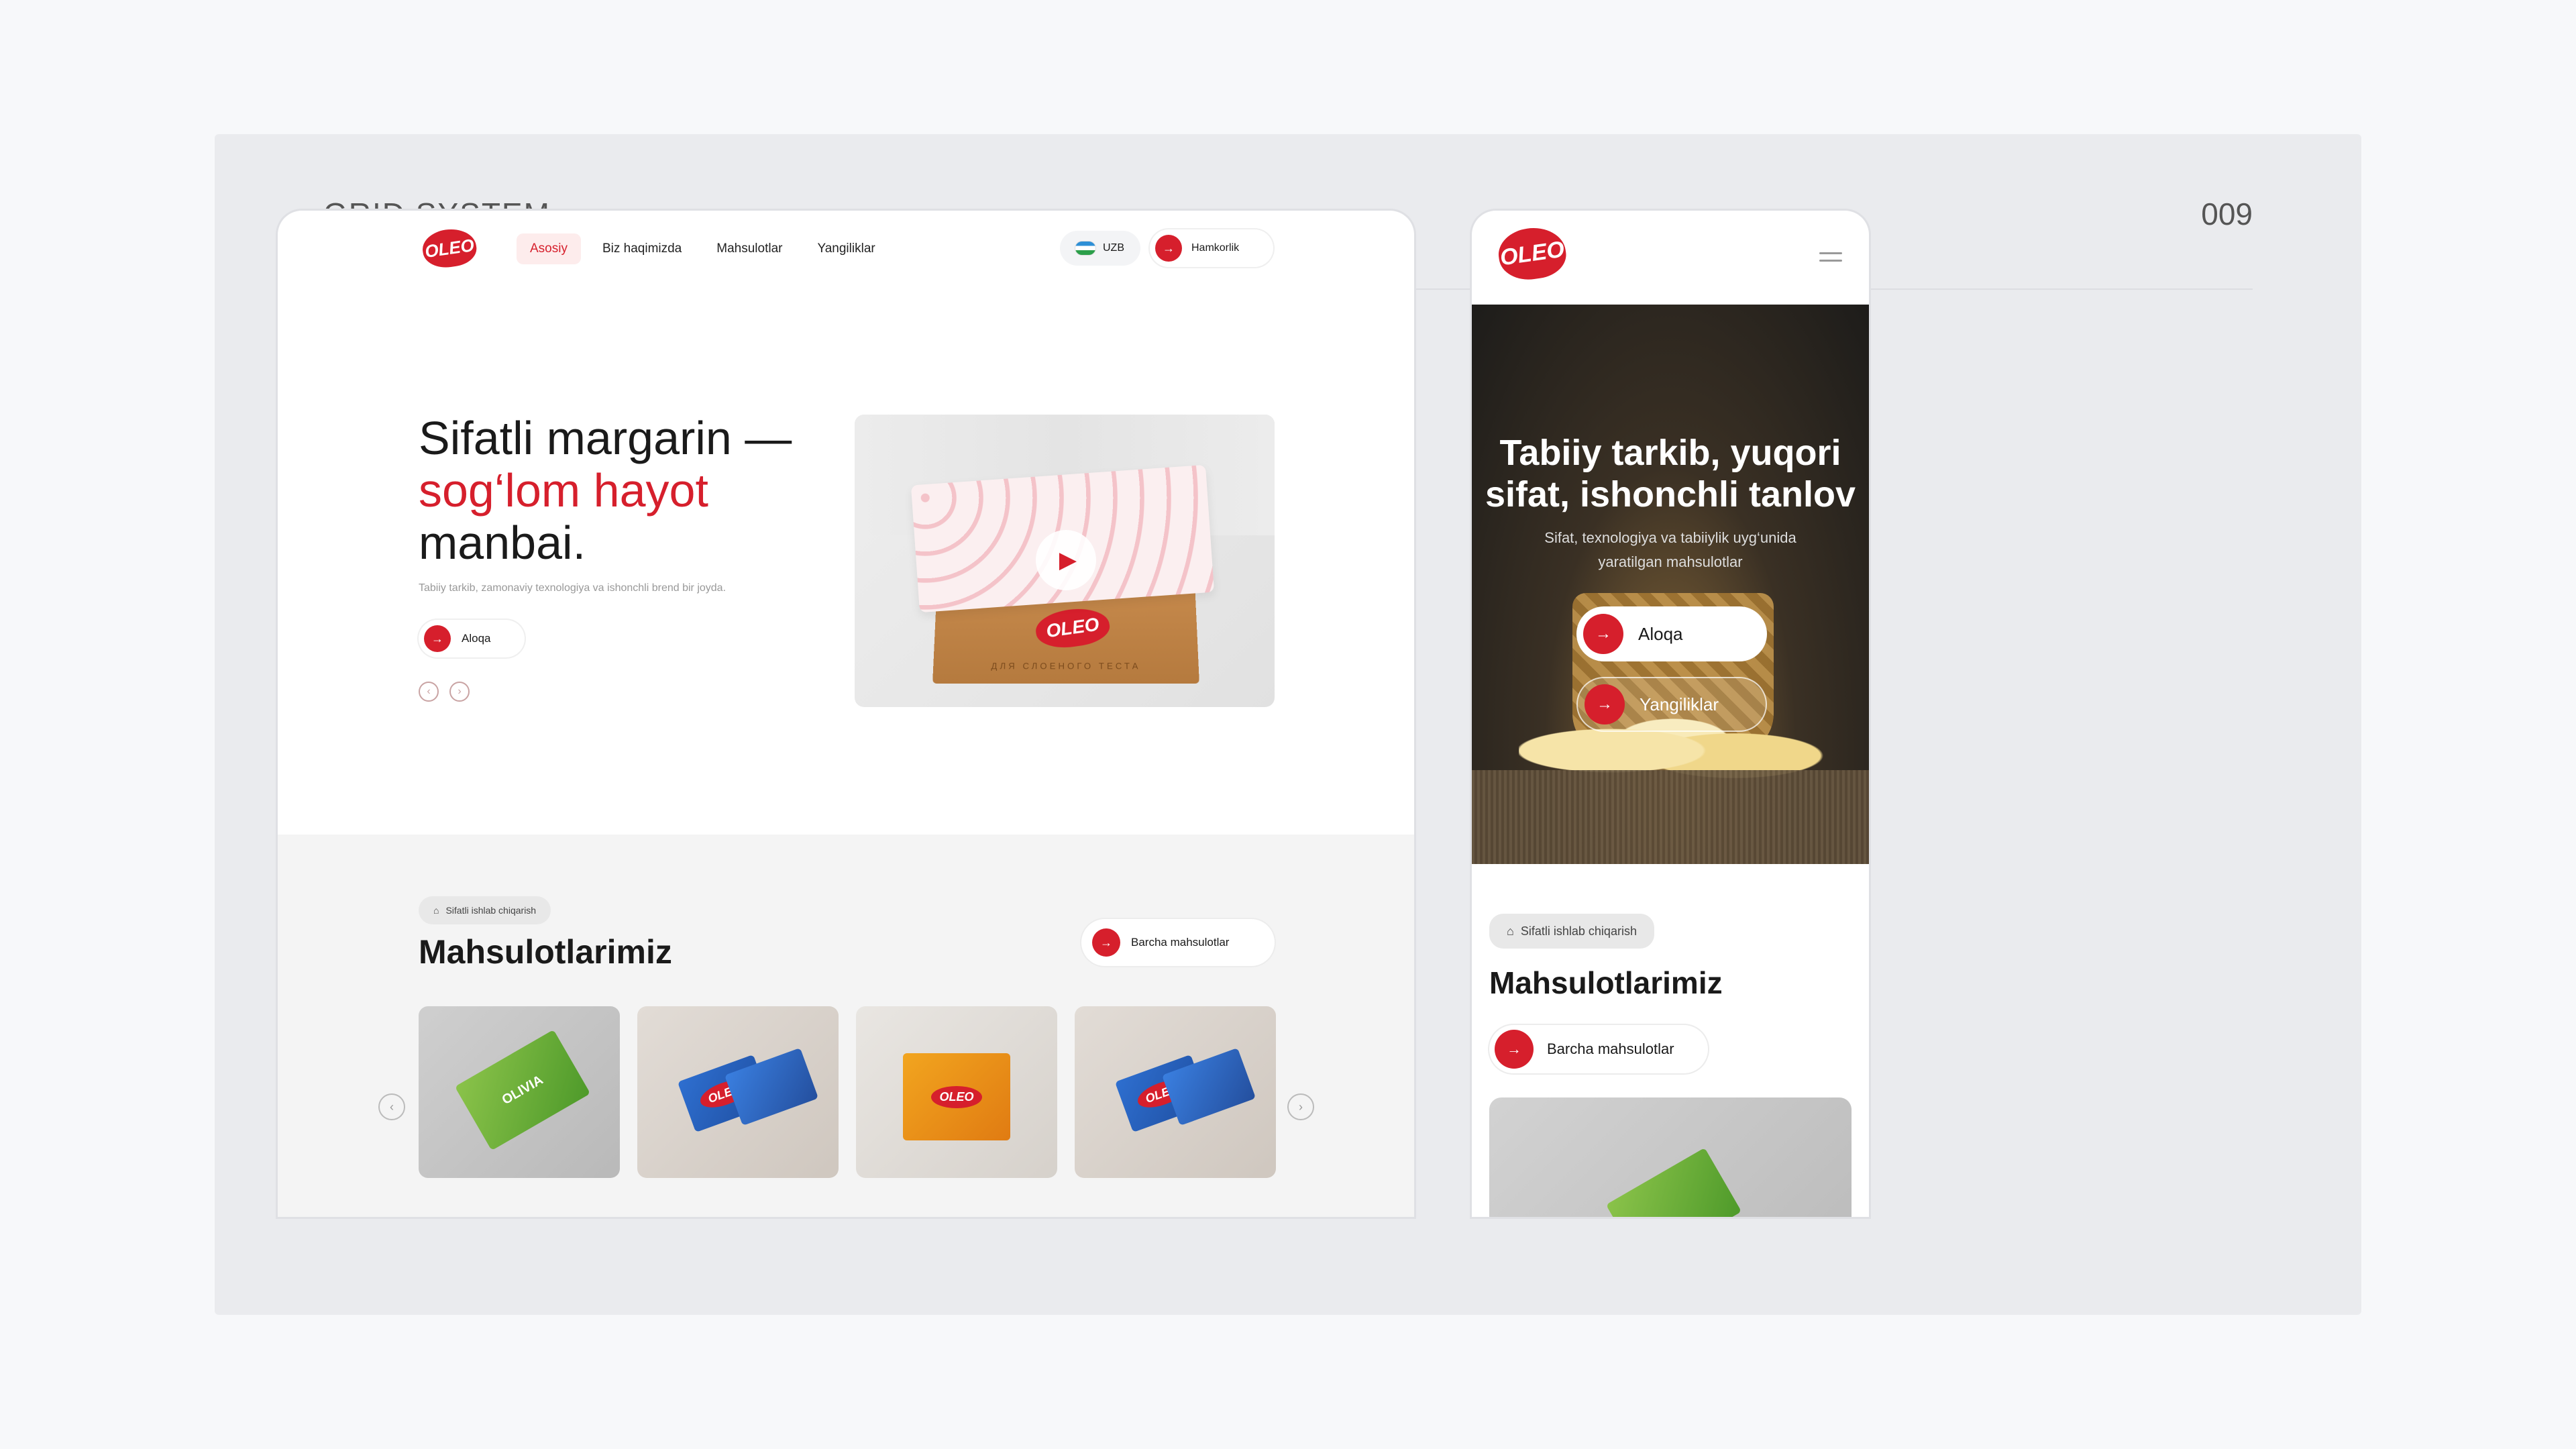  What do you see at coordinates (1085, 248) in the screenshot?
I see `uzbek-flag-icon` at bounding box center [1085, 248].